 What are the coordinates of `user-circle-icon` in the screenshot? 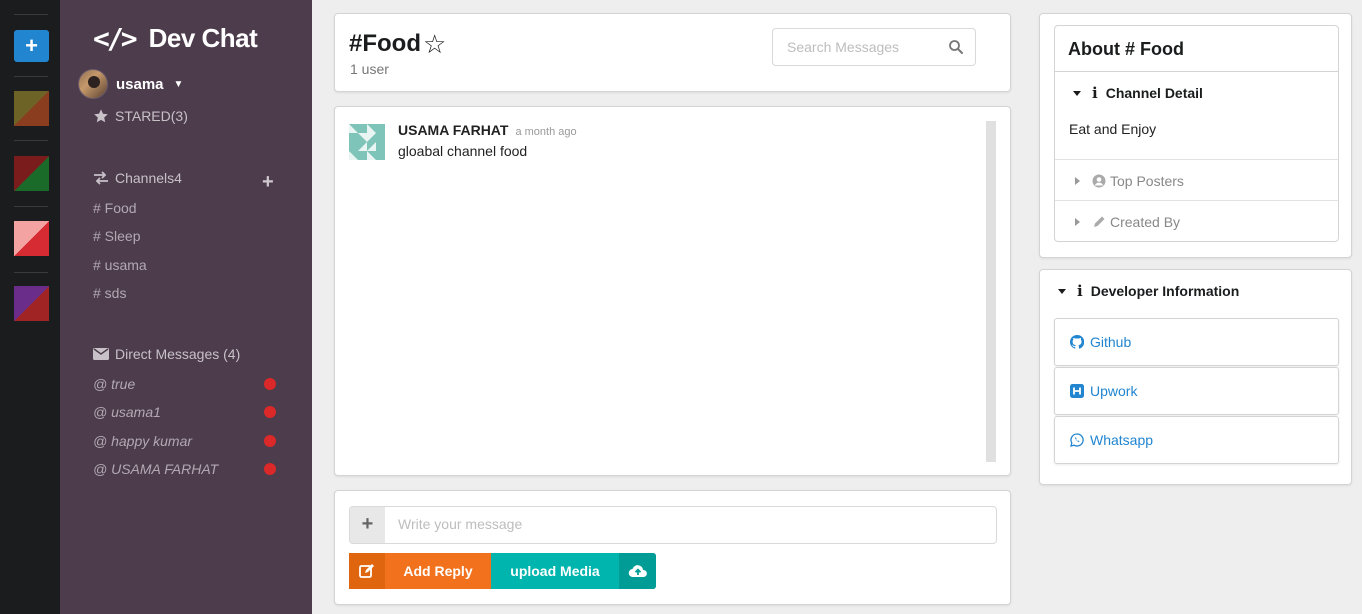 It's located at (1099, 181).